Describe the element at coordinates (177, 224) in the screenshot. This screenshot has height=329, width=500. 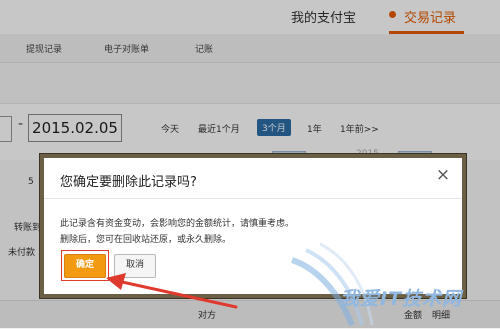
I see `dialog-message-line-1: 此记录含有资金变动，会影响您的金额统计，请慎重考虑。` at that location.